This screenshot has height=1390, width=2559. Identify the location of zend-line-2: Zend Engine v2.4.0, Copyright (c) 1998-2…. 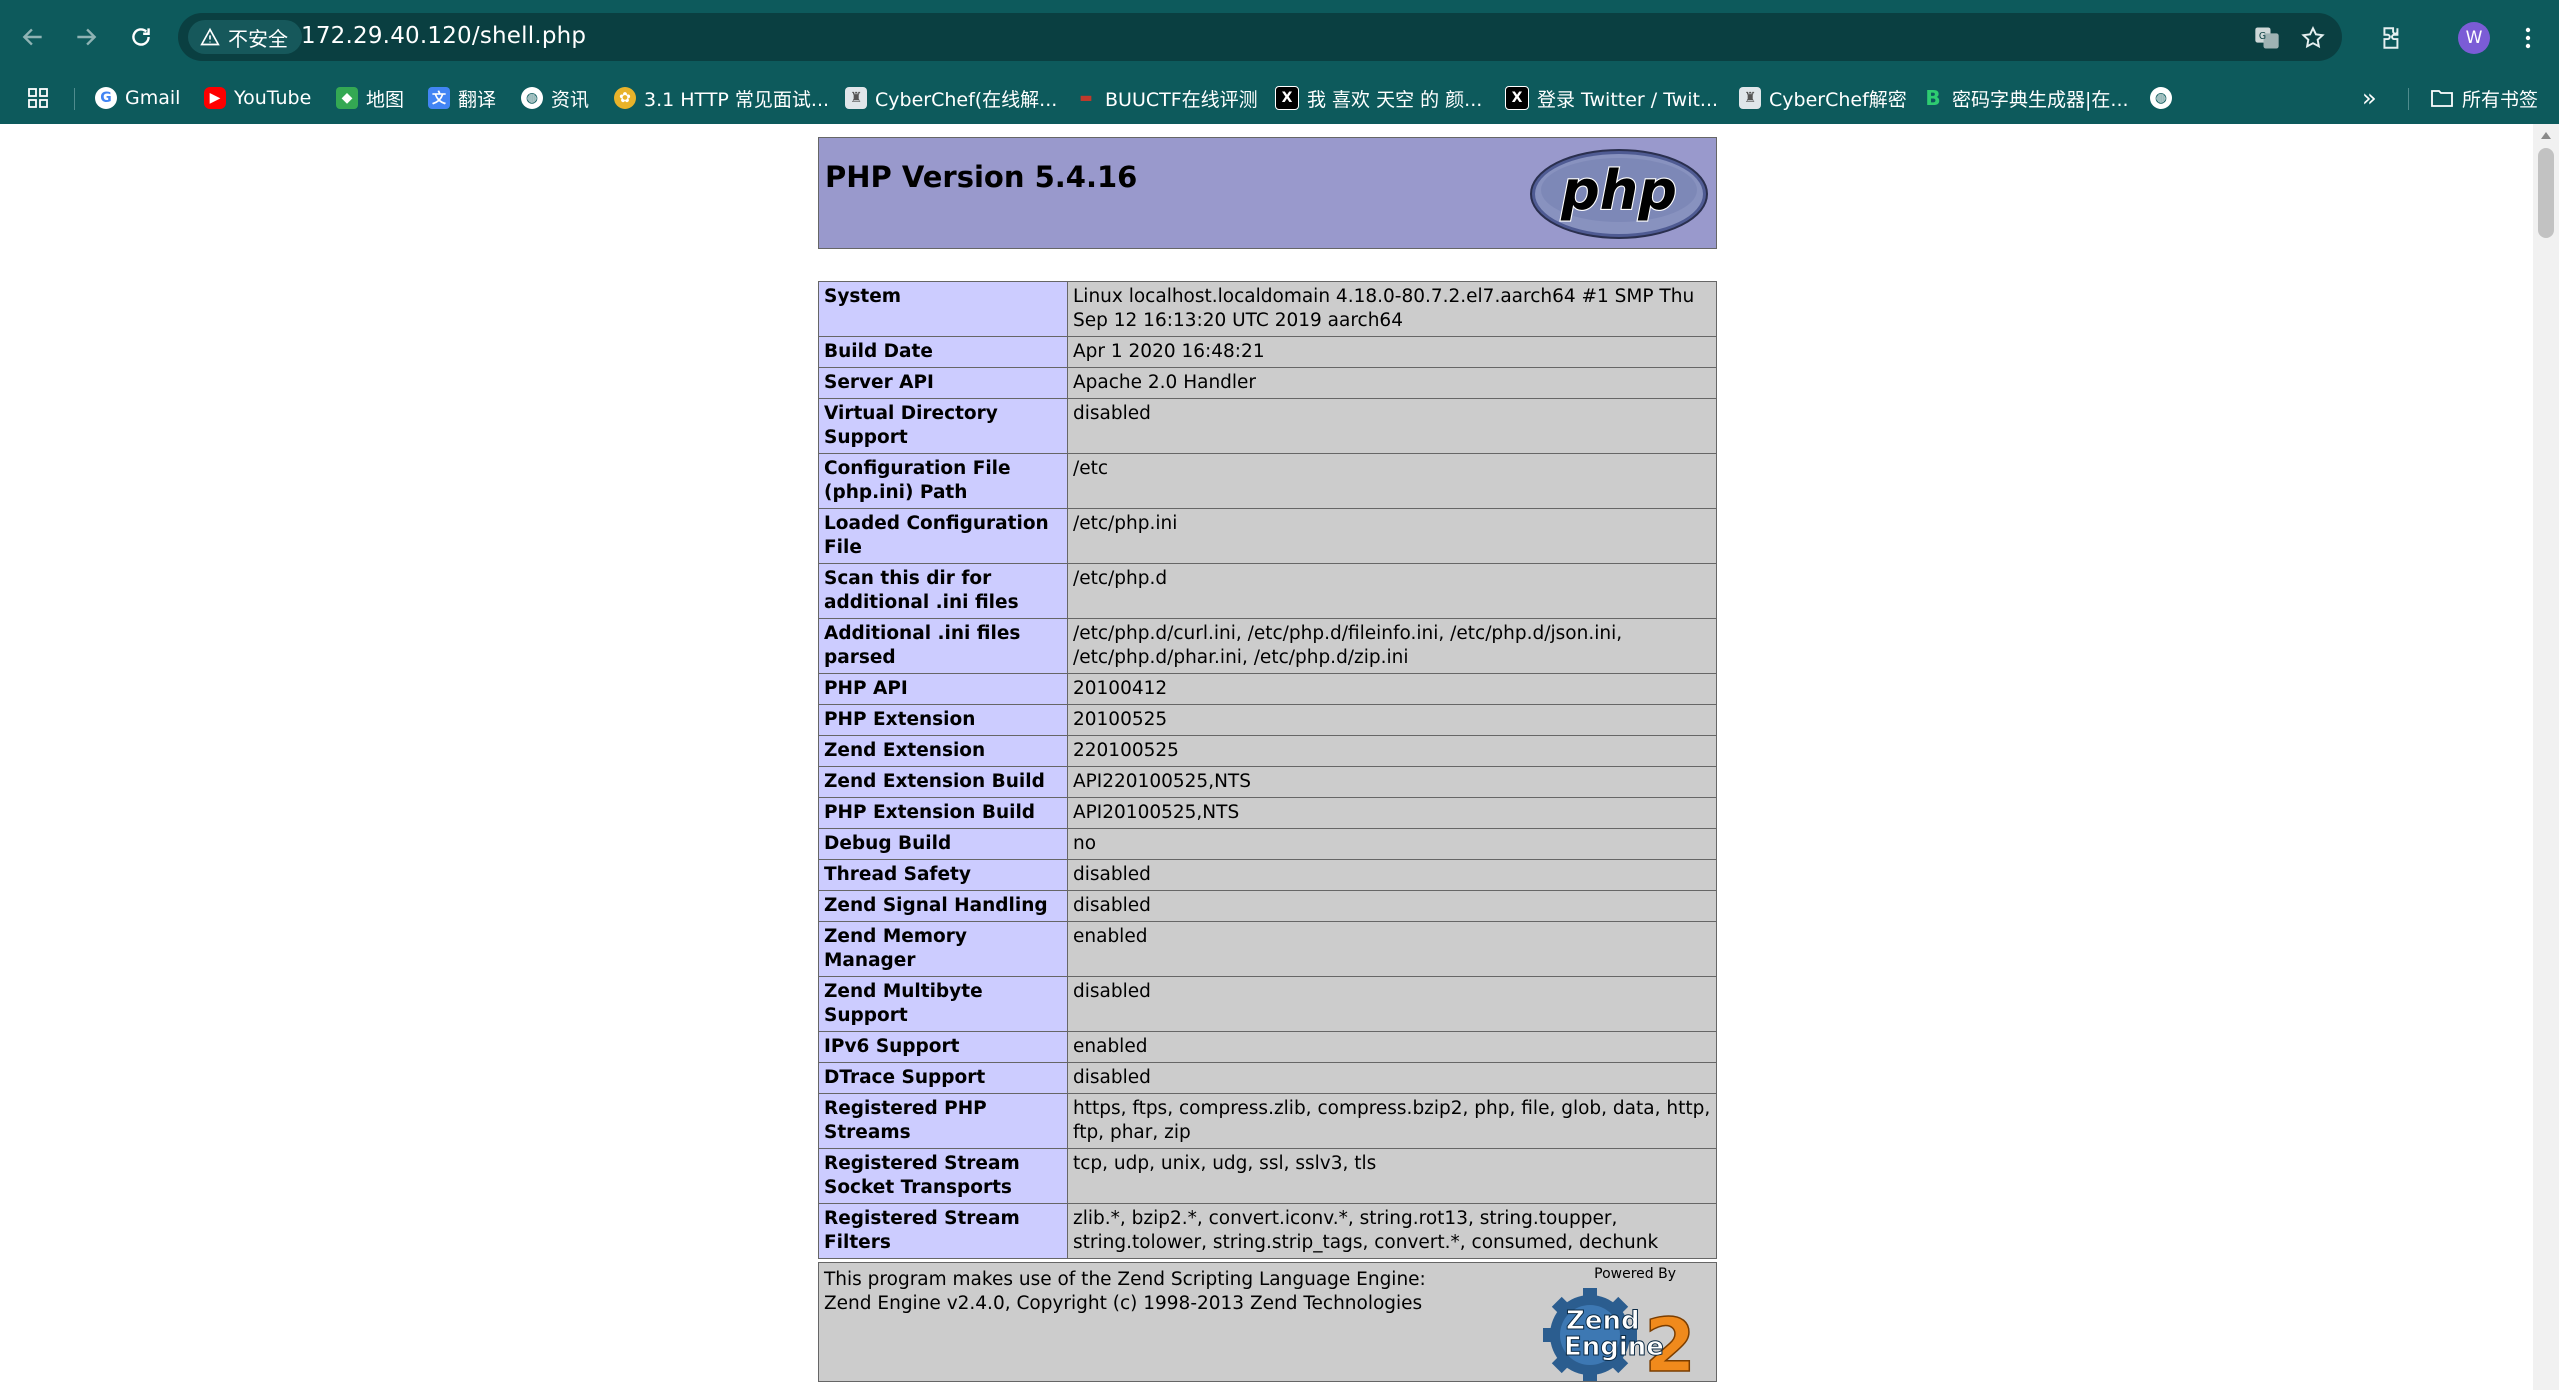
(1123, 1303).